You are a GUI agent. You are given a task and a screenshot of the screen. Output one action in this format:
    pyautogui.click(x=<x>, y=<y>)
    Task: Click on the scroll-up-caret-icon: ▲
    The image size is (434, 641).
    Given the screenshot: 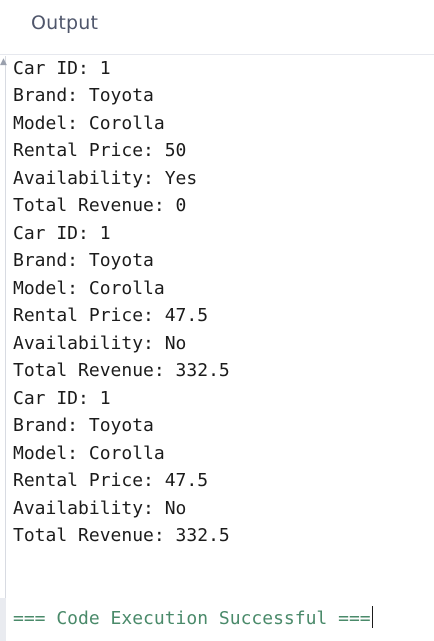 What is the action you would take?
    pyautogui.click(x=3, y=62)
    